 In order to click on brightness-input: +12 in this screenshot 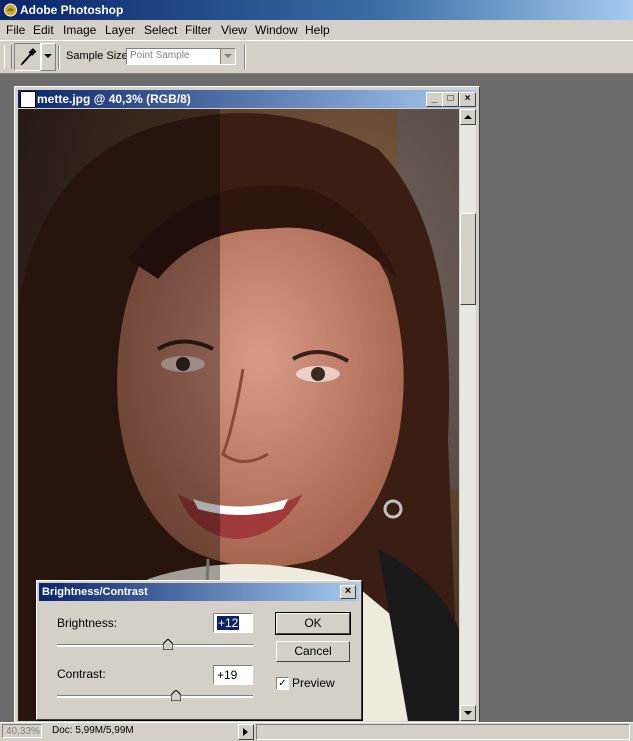, I will do `click(233, 623)`.